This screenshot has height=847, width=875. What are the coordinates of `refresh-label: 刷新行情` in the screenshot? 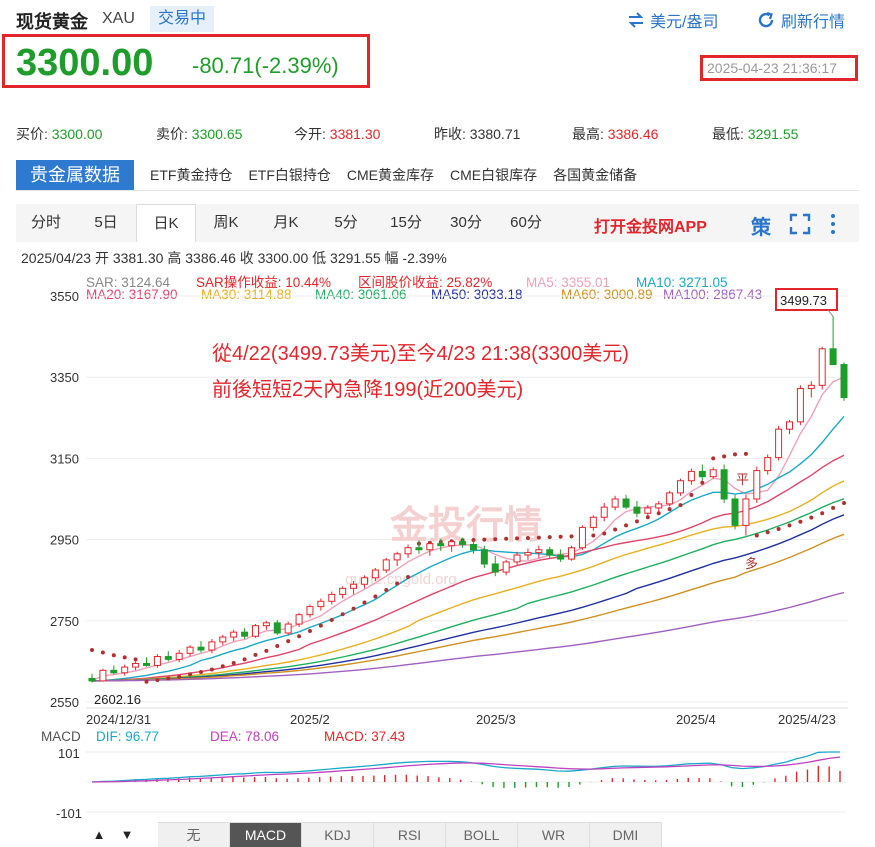 It's located at (813, 22).